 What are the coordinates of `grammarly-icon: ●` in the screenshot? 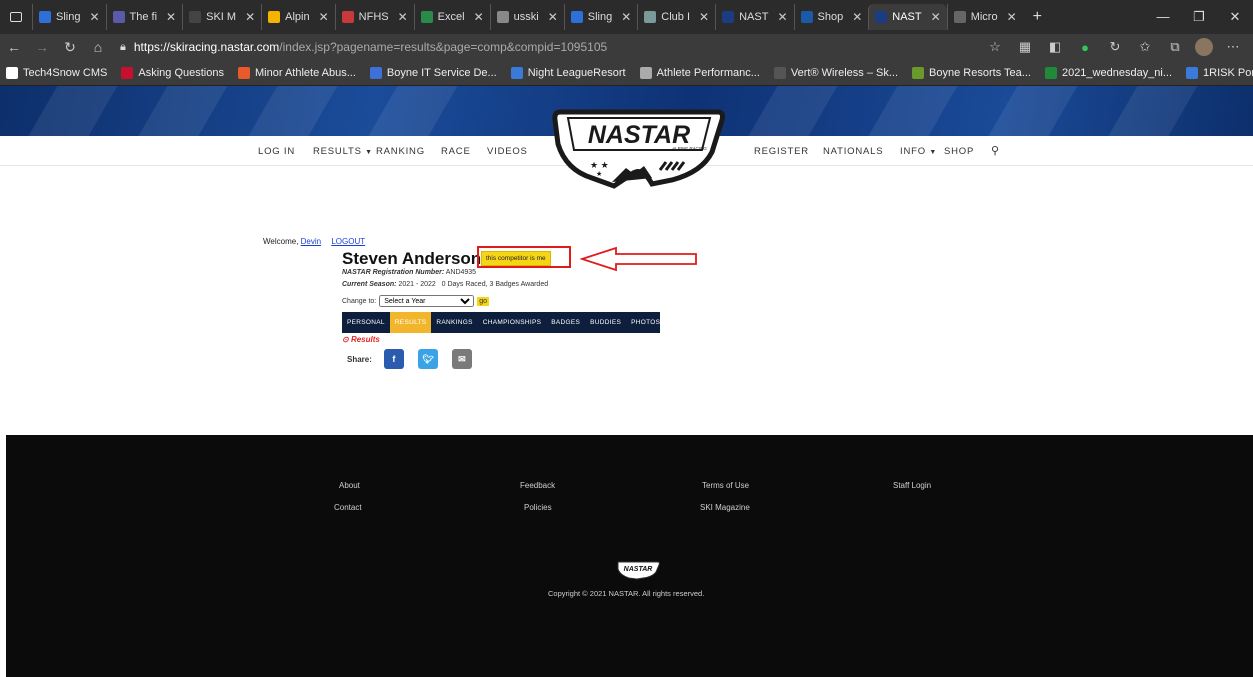 It's located at (1085, 47).